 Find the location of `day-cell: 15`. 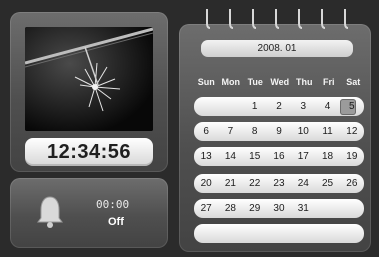

day-cell: 15 is located at coordinates (255, 156).